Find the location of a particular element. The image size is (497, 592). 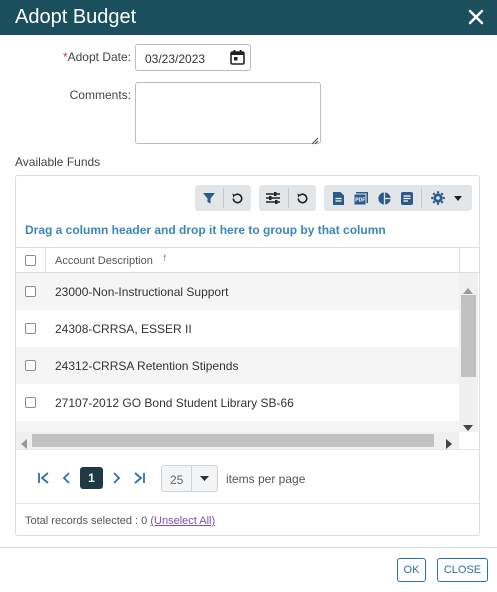

close-button: CLOSE is located at coordinates (462, 570).